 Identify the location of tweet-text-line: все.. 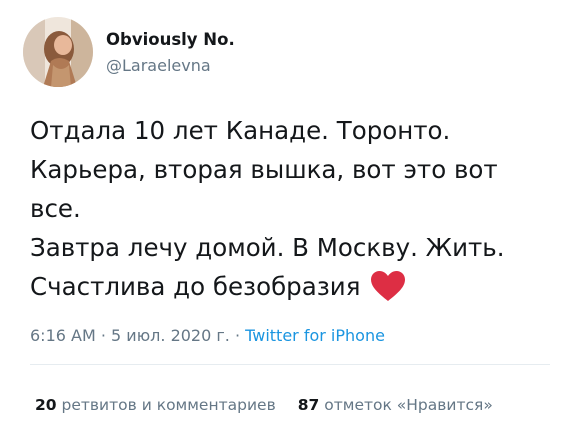
(55, 208).